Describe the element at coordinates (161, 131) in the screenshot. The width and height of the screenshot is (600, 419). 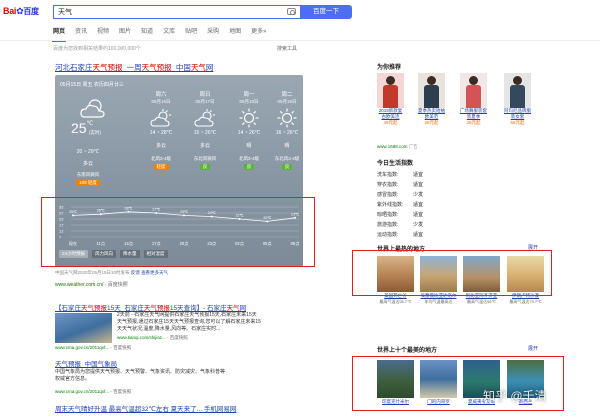
I see `forecast-day: 周六 05月16日 14 ~ 28℃ 多云 北风3-4级 轻度` at that location.